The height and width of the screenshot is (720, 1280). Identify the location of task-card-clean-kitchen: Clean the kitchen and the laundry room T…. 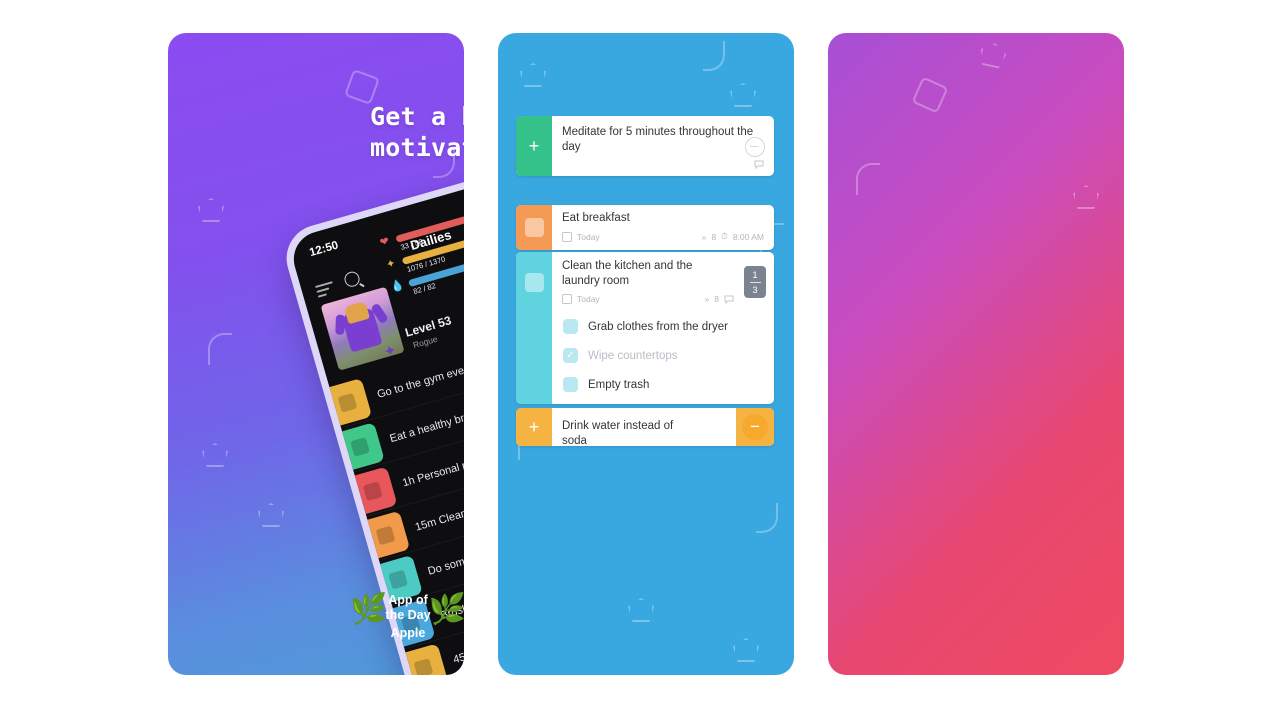
(645, 328).